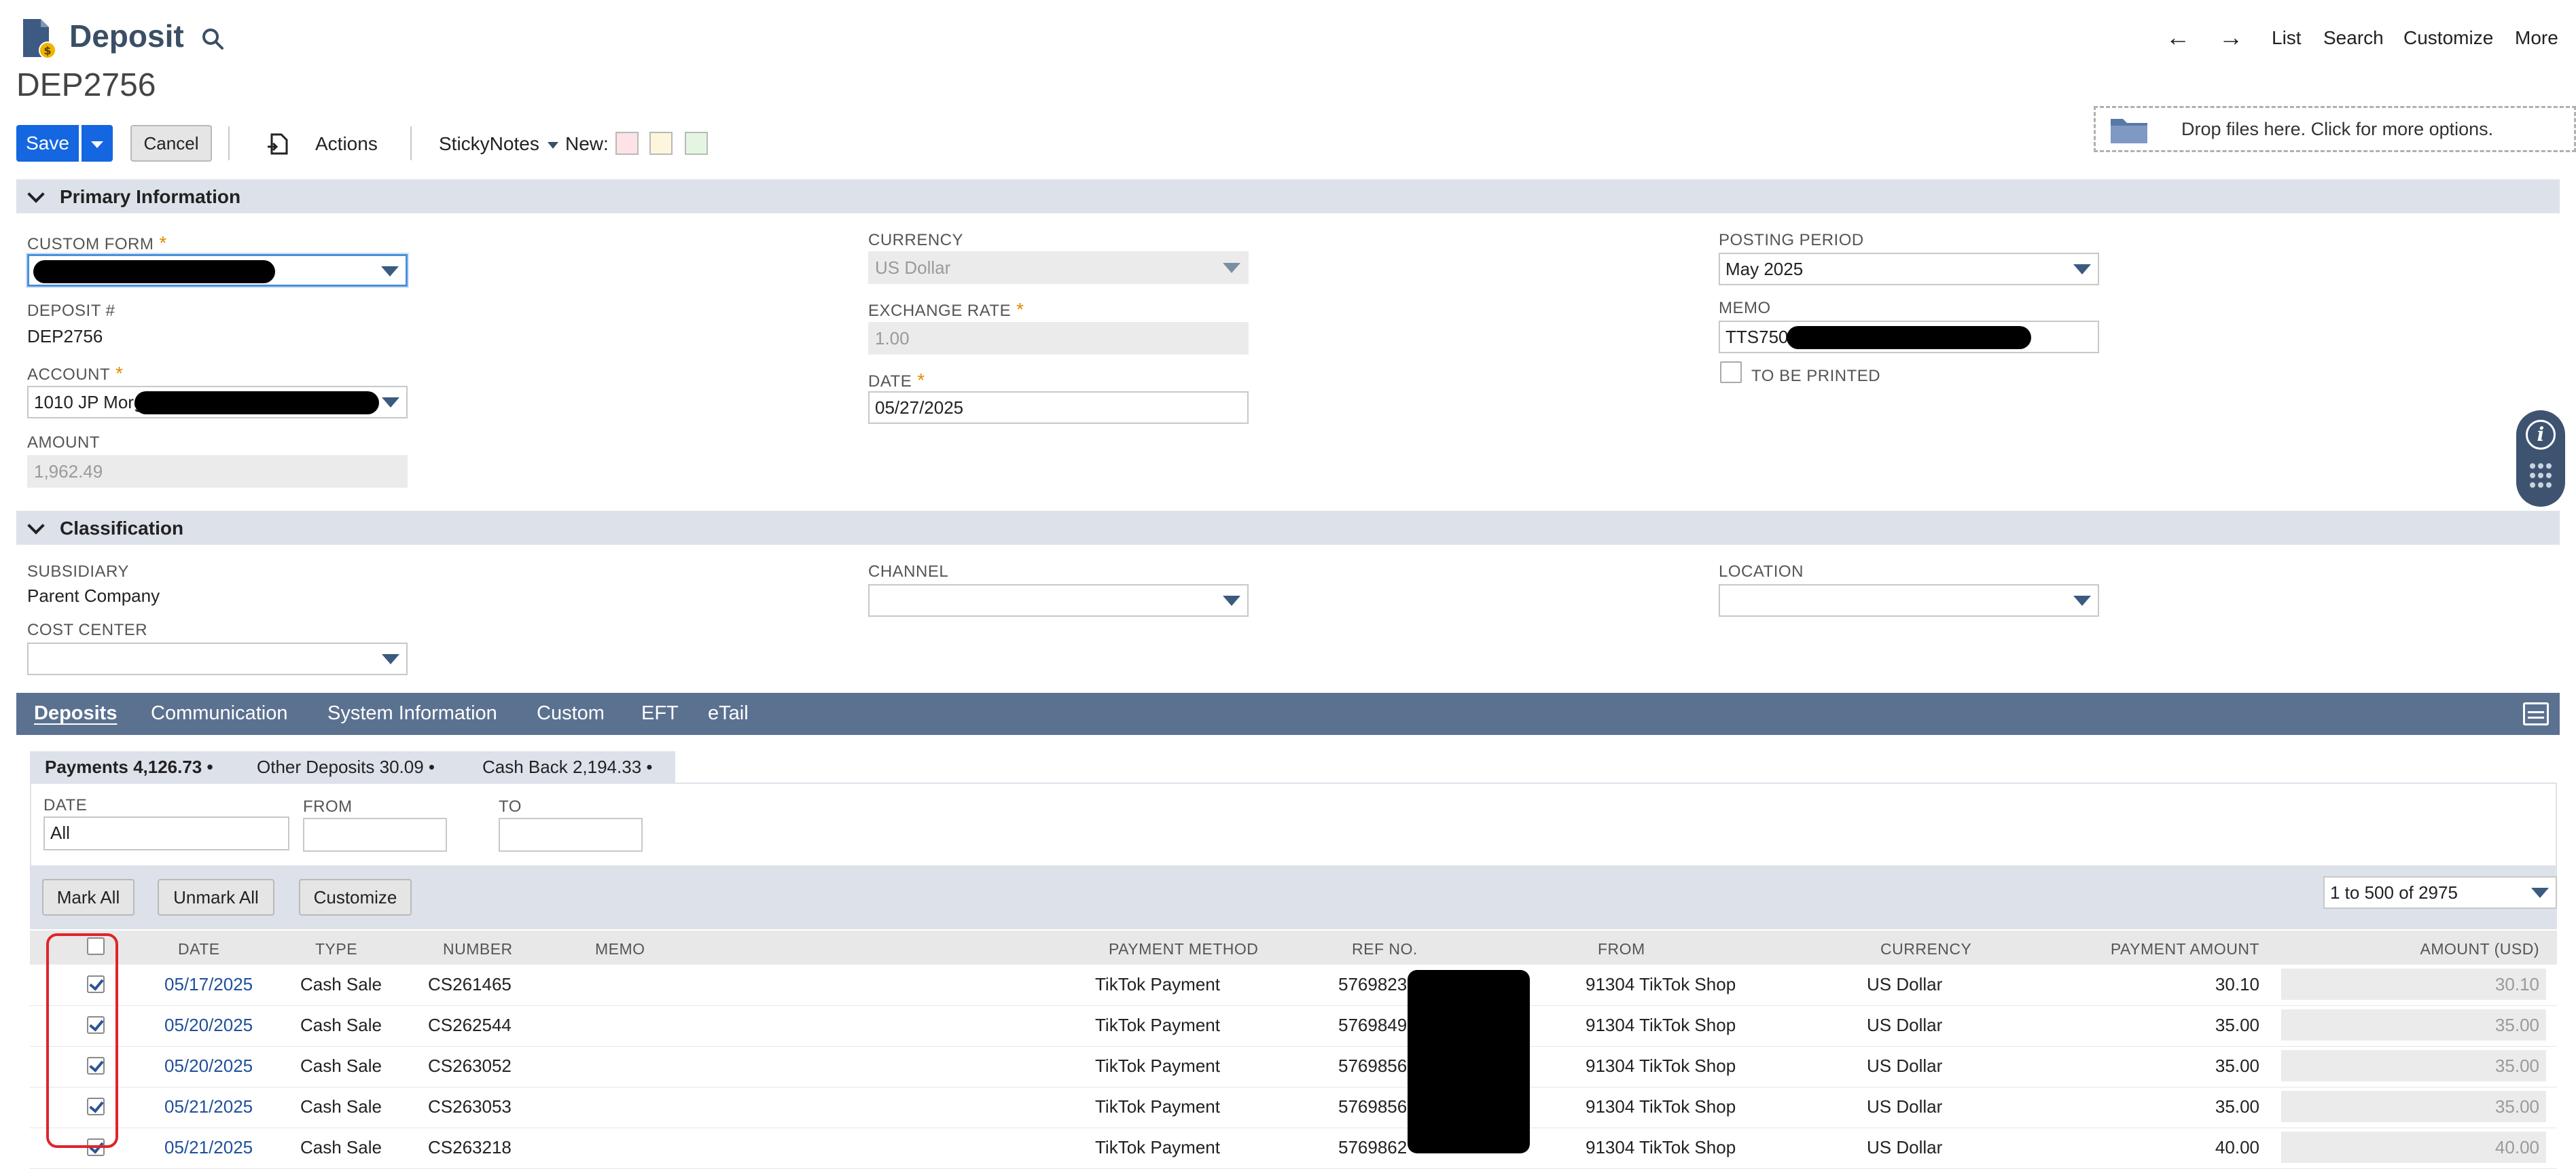 The image size is (2576, 1169). What do you see at coordinates (1622, 949) in the screenshot?
I see `col-from: FROM` at bounding box center [1622, 949].